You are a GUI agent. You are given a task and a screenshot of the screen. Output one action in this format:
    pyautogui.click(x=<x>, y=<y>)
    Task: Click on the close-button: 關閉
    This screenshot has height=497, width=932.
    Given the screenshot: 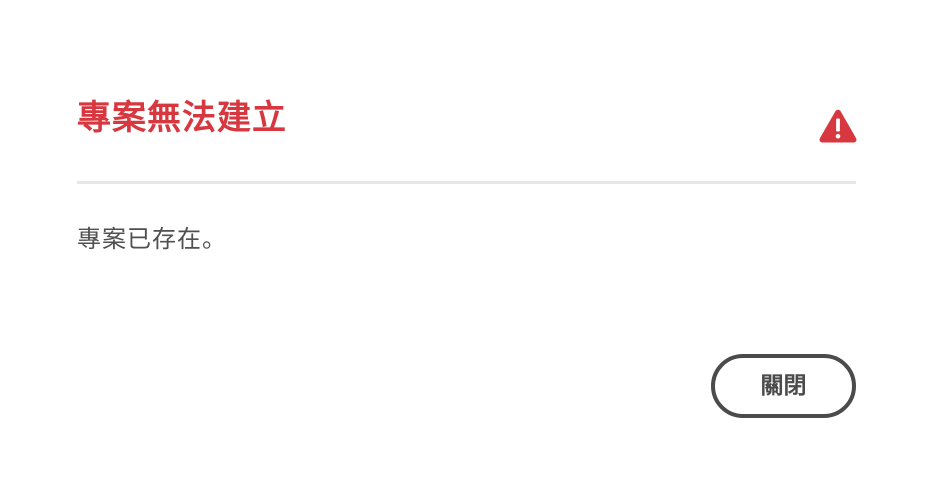 What is the action you would take?
    pyautogui.click(x=783, y=386)
    